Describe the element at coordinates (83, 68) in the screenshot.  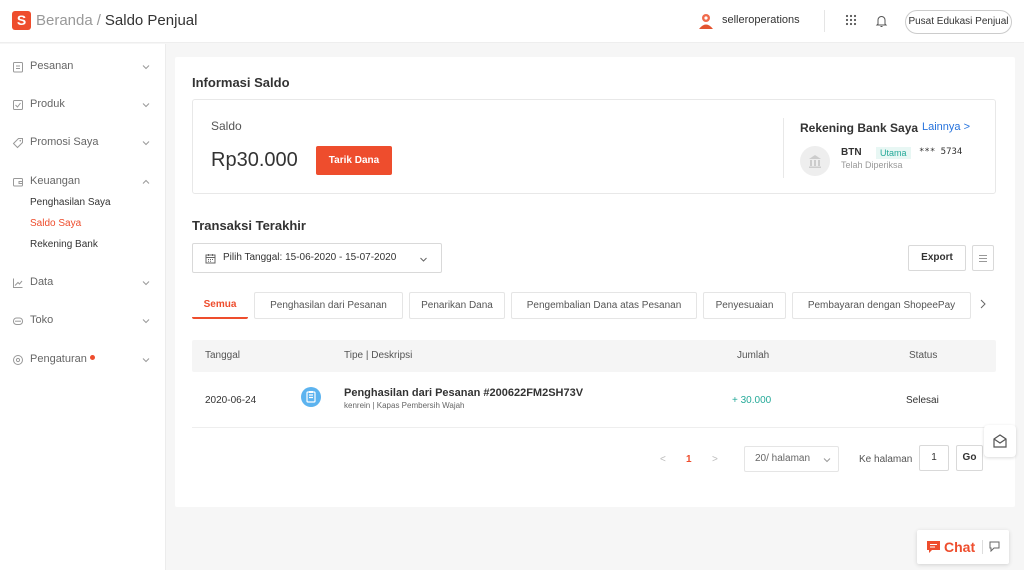
I see `sidebar-item-pesanan: Pesanan` at that location.